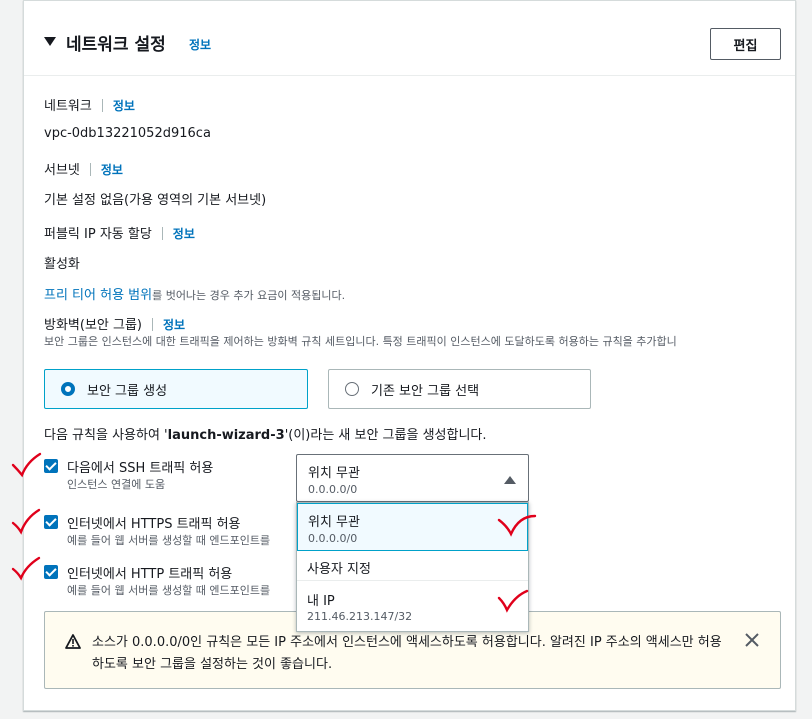 The width and height of the screenshot is (812, 719). Describe the element at coordinates (154, 524) in the screenshot. I see `https-rule-label: 인터넷에서 HTTPS 트래픽 허용` at that location.